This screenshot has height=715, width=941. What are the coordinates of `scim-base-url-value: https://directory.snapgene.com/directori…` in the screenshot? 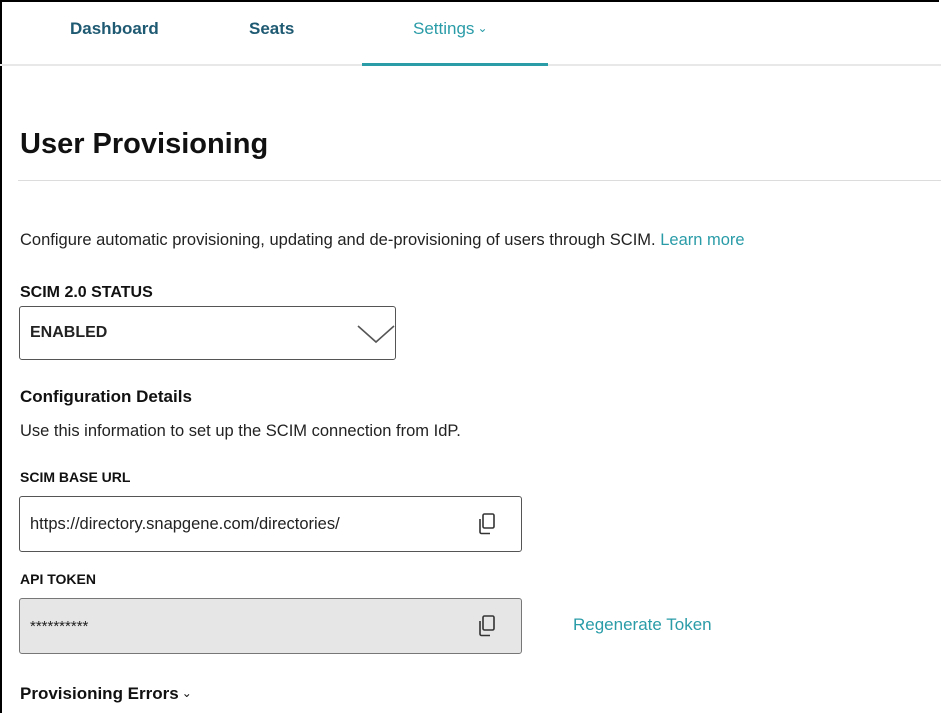 It's located at (185, 524).